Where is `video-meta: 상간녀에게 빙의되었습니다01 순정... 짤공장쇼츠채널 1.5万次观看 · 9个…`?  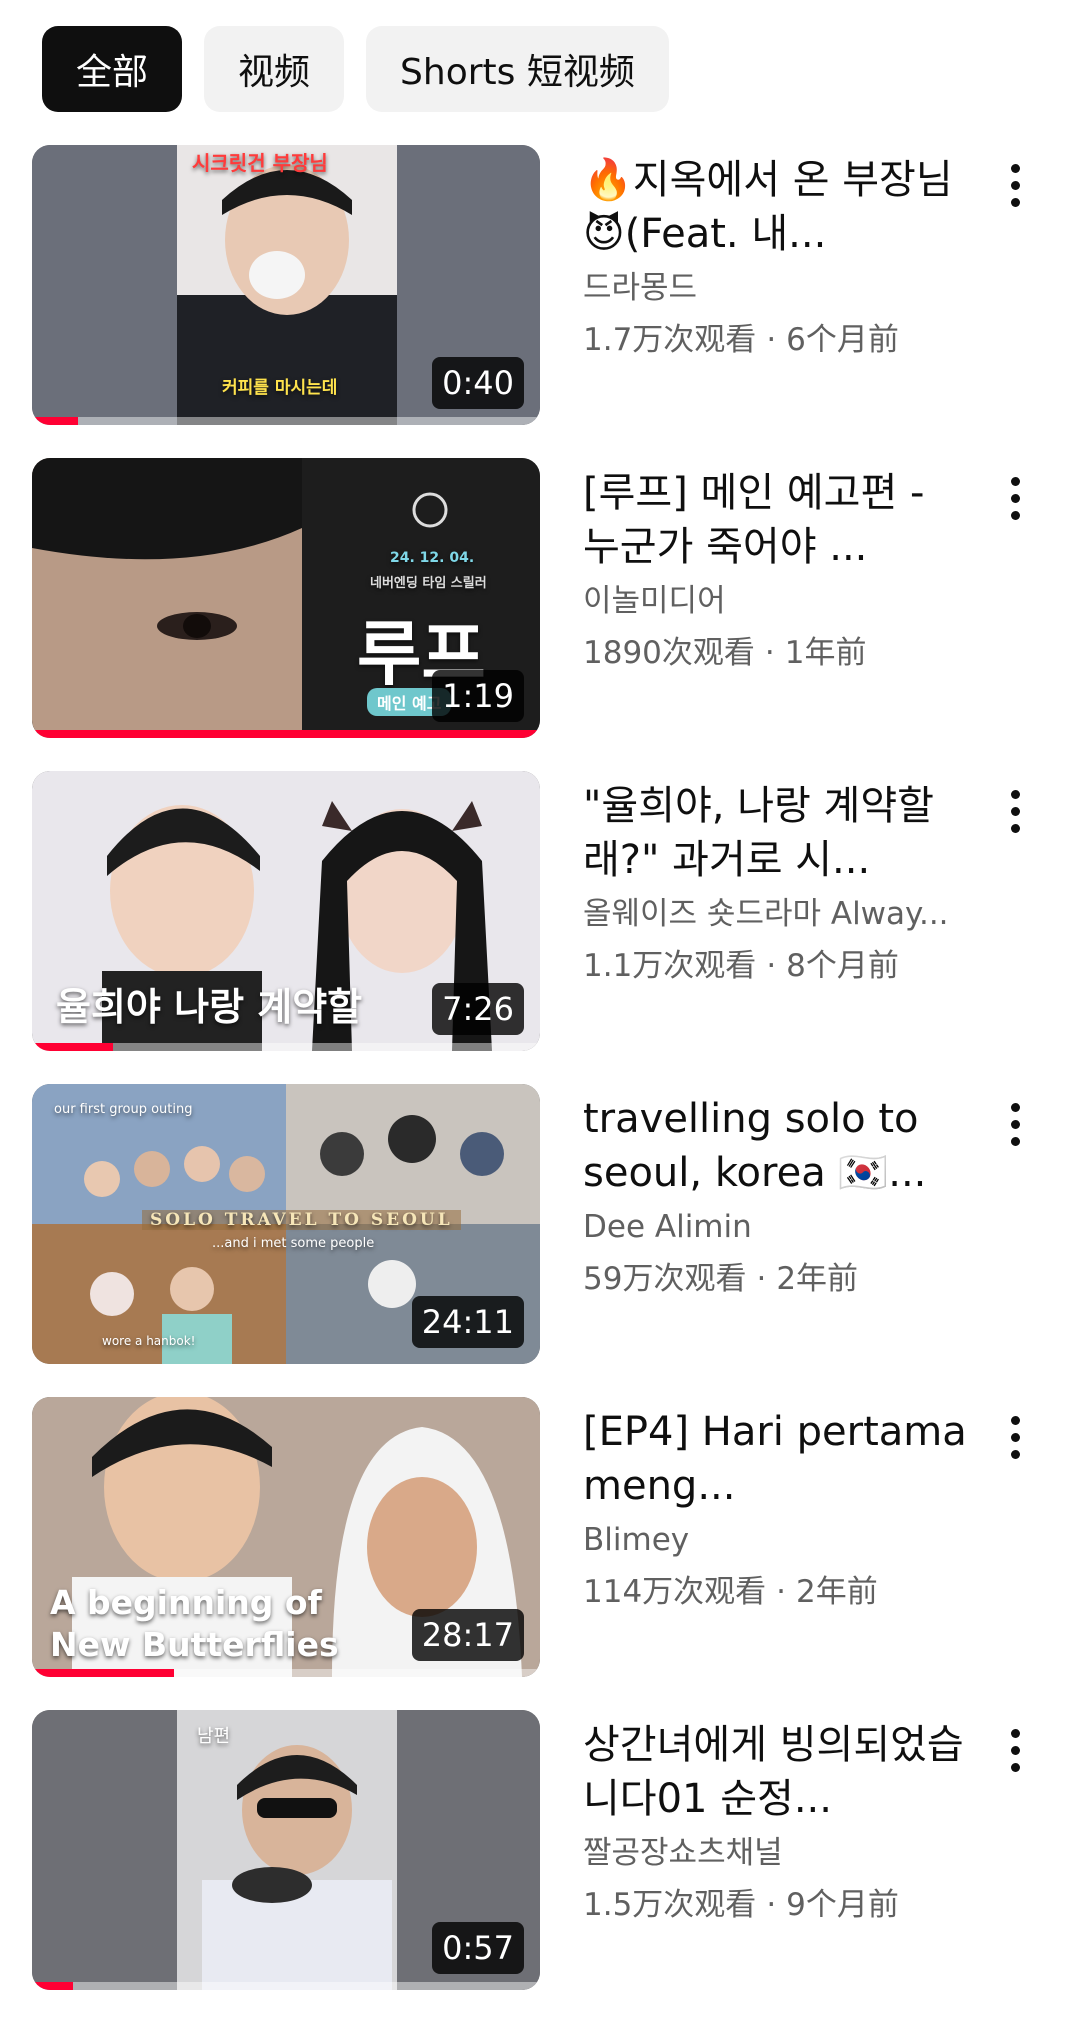 video-meta: 상간녀에게 빙의되었습니다01 순정... 짤공장쇼츠채널 1.5万次观看 · 9个… is located at coordinates (775, 1822).